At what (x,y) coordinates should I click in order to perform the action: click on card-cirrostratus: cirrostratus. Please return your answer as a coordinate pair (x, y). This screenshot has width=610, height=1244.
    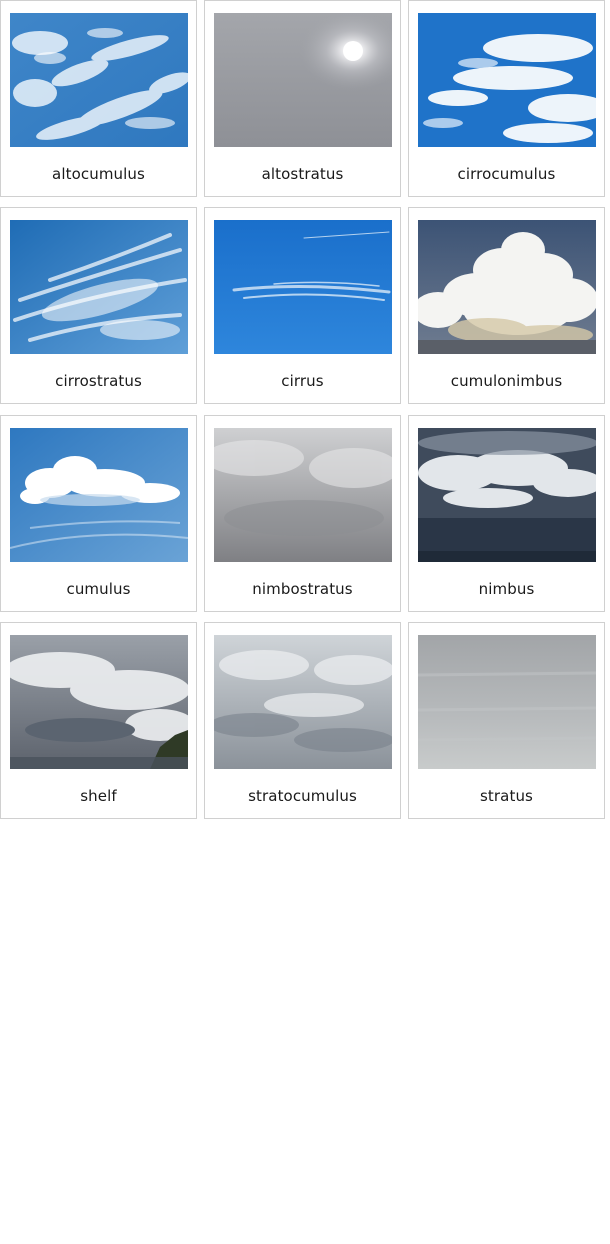
    Looking at the image, I should click on (98, 305).